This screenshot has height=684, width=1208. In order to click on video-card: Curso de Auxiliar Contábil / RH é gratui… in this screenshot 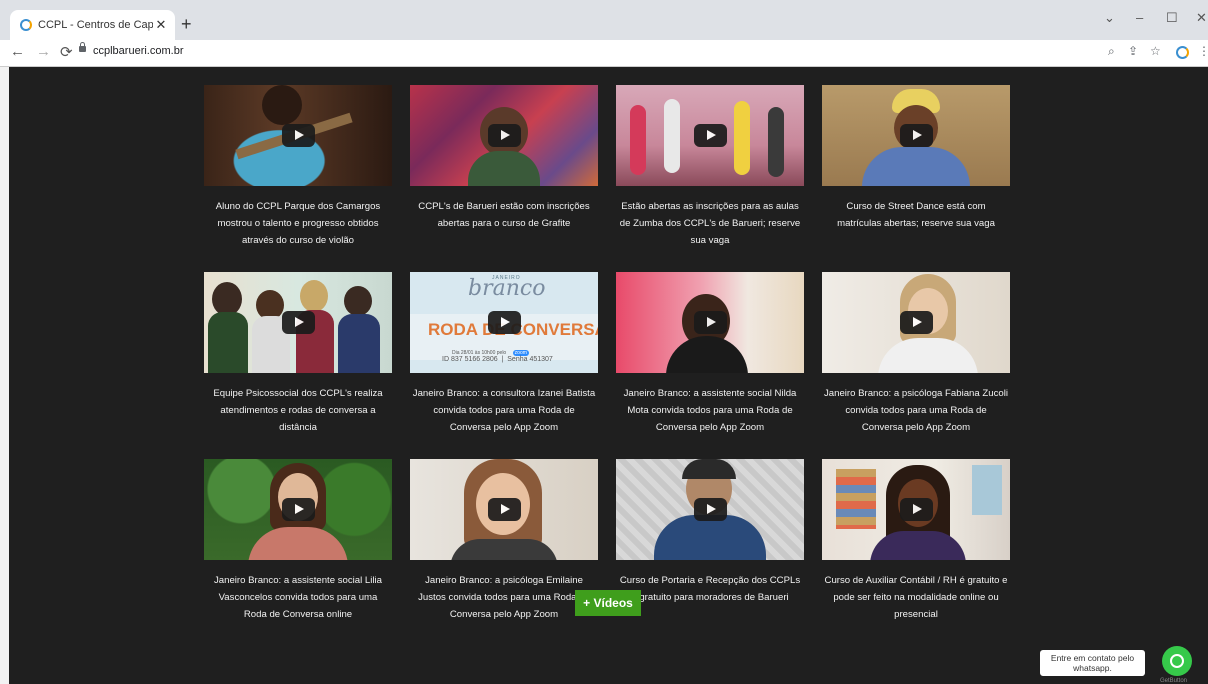, I will do `click(916, 552)`.